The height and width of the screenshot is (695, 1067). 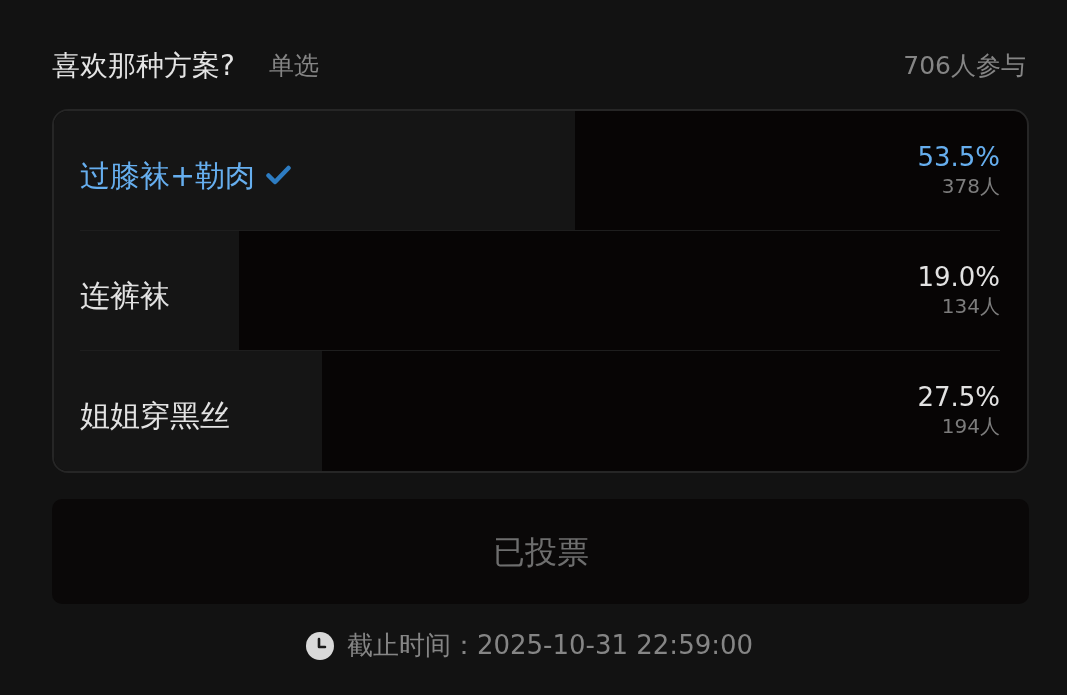 What do you see at coordinates (970, 186) in the screenshot?
I see `vote-count: 378人` at bounding box center [970, 186].